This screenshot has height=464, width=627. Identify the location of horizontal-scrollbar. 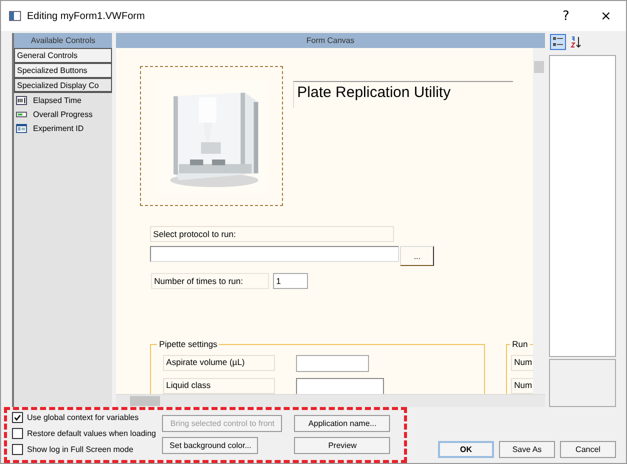
(330, 400).